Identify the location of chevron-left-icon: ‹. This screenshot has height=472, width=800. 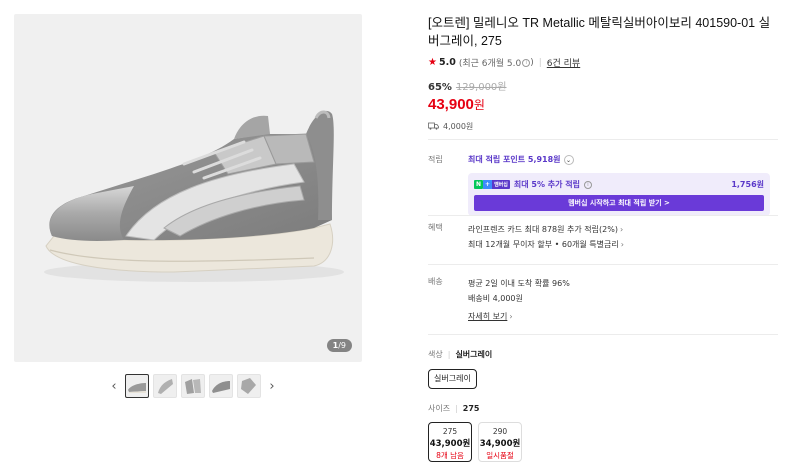
(114, 386).